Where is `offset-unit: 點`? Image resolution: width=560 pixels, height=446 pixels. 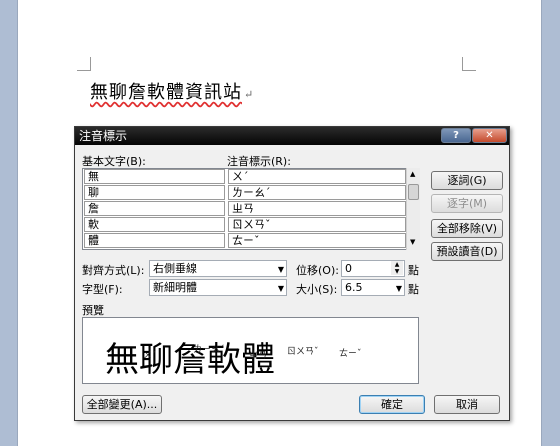
offset-unit: 點 is located at coordinates (413, 270).